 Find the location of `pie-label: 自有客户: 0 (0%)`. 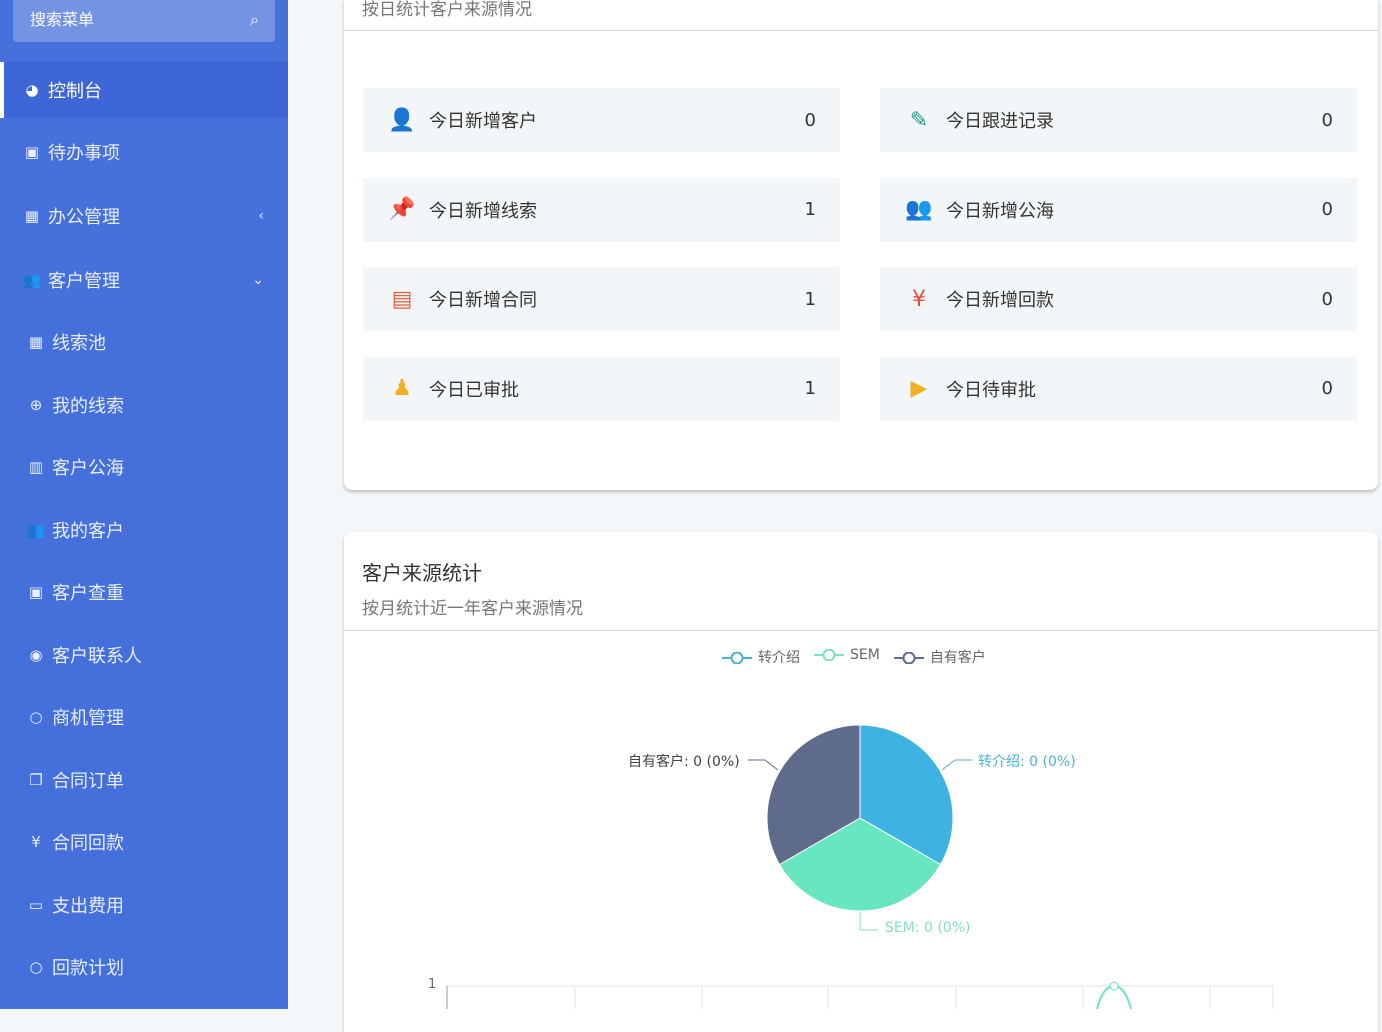

pie-label: 自有客户: 0 (0%) is located at coordinates (684, 762).